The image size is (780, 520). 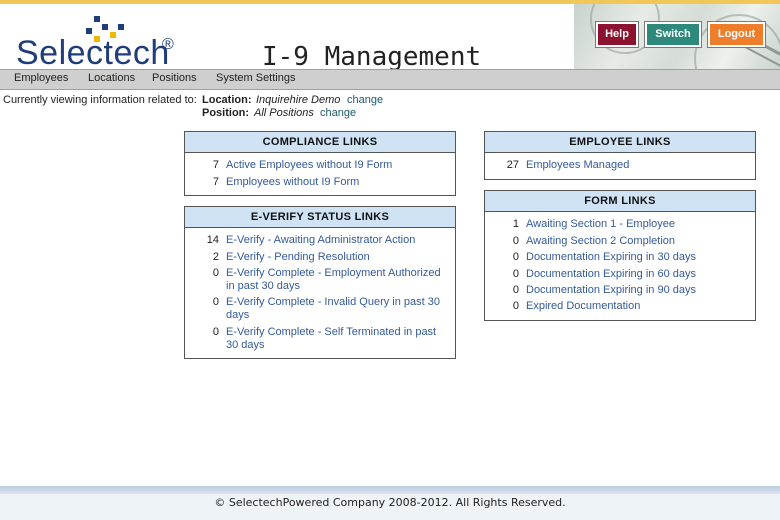 I want to click on brand-logo: Selectech ®, so click(x=95, y=53).